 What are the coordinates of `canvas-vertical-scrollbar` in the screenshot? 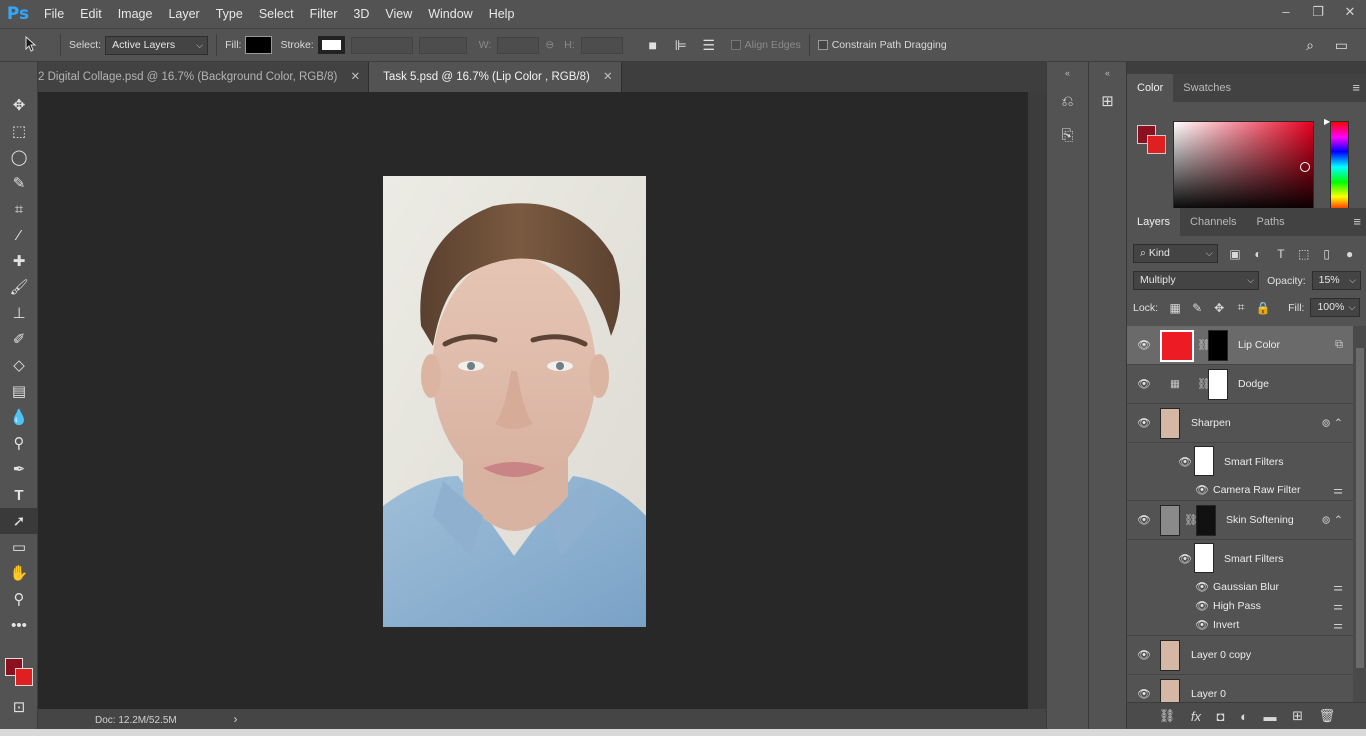 It's located at (1037, 400).